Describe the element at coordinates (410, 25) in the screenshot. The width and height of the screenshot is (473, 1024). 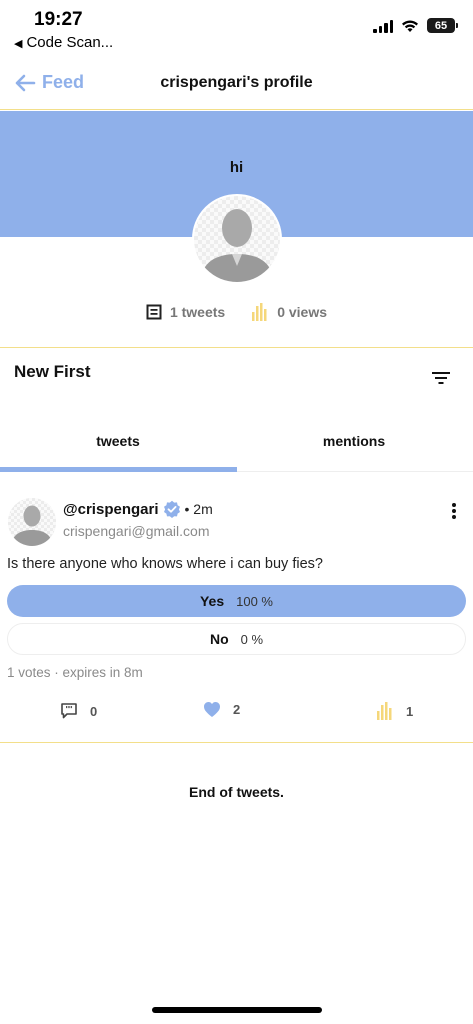
I see `wifi-icon` at that location.